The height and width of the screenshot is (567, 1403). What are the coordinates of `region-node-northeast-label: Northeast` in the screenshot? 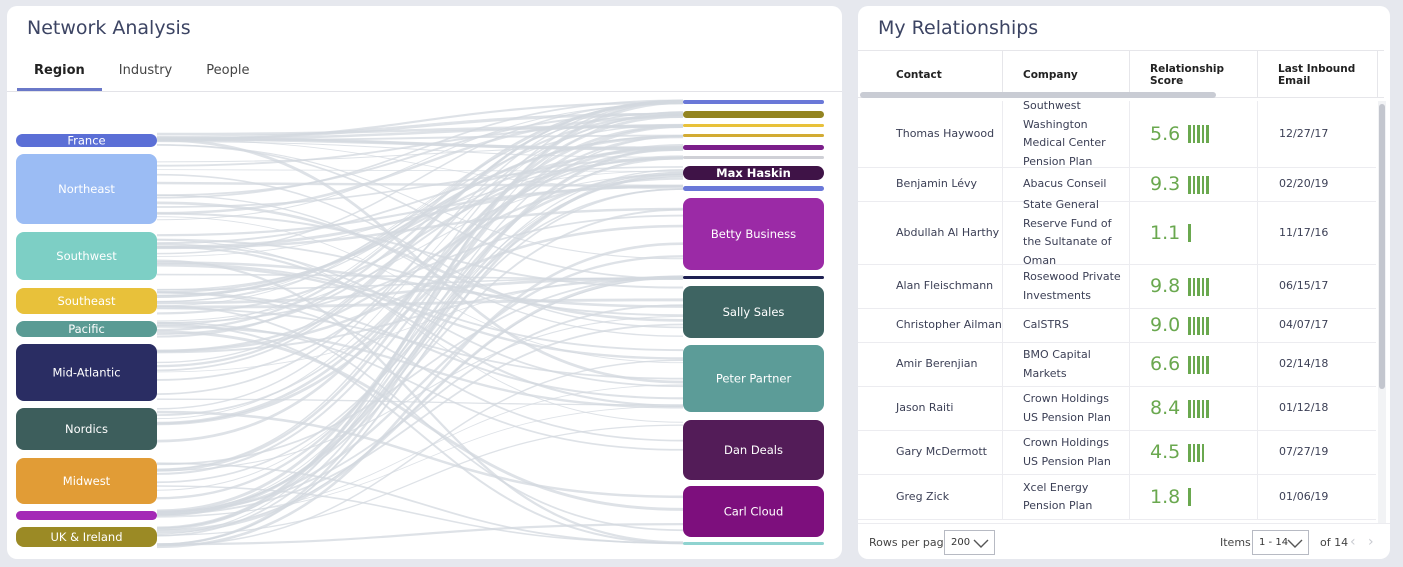 It's located at (86, 189).